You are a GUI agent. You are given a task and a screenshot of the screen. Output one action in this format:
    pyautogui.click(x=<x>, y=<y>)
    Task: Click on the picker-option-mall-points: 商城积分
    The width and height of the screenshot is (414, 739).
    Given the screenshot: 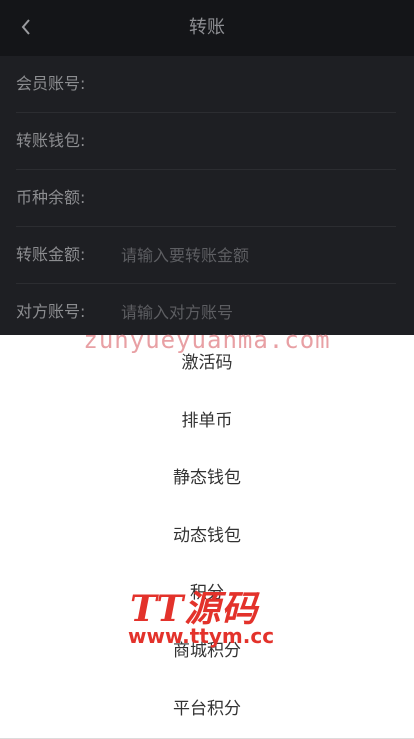 What is the action you would take?
    pyautogui.click(x=207, y=652)
    